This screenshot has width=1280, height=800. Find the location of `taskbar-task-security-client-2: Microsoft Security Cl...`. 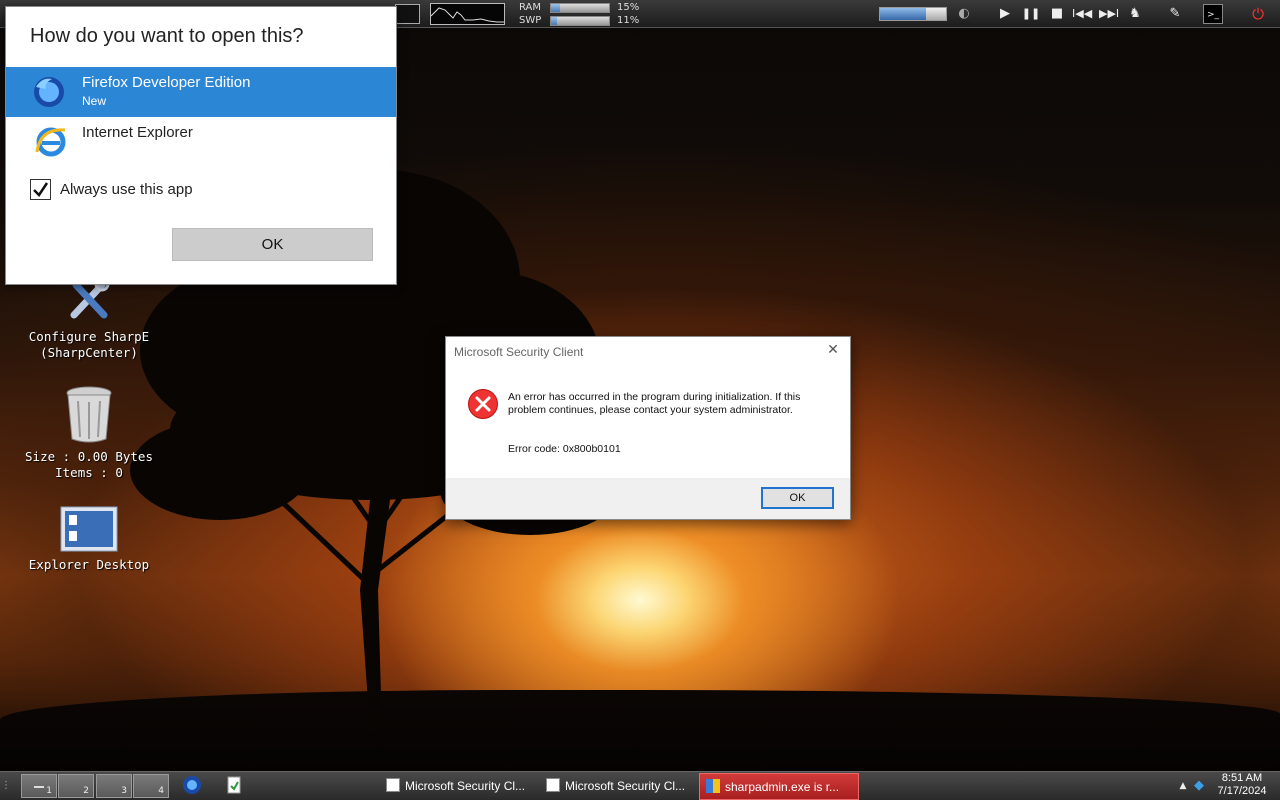

taskbar-task-security-client-2: Microsoft Security Cl... is located at coordinates (620, 786).